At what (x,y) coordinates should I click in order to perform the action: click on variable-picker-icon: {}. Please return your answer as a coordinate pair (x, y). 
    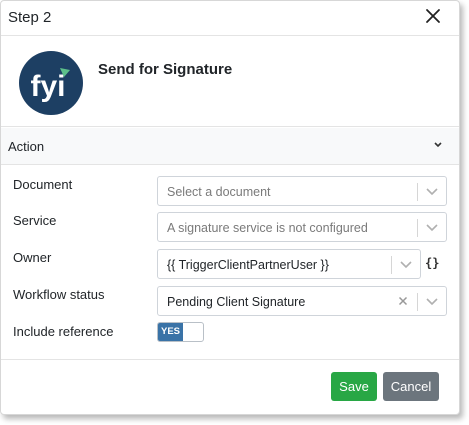
    Looking at the image, I should click on (432, 263).